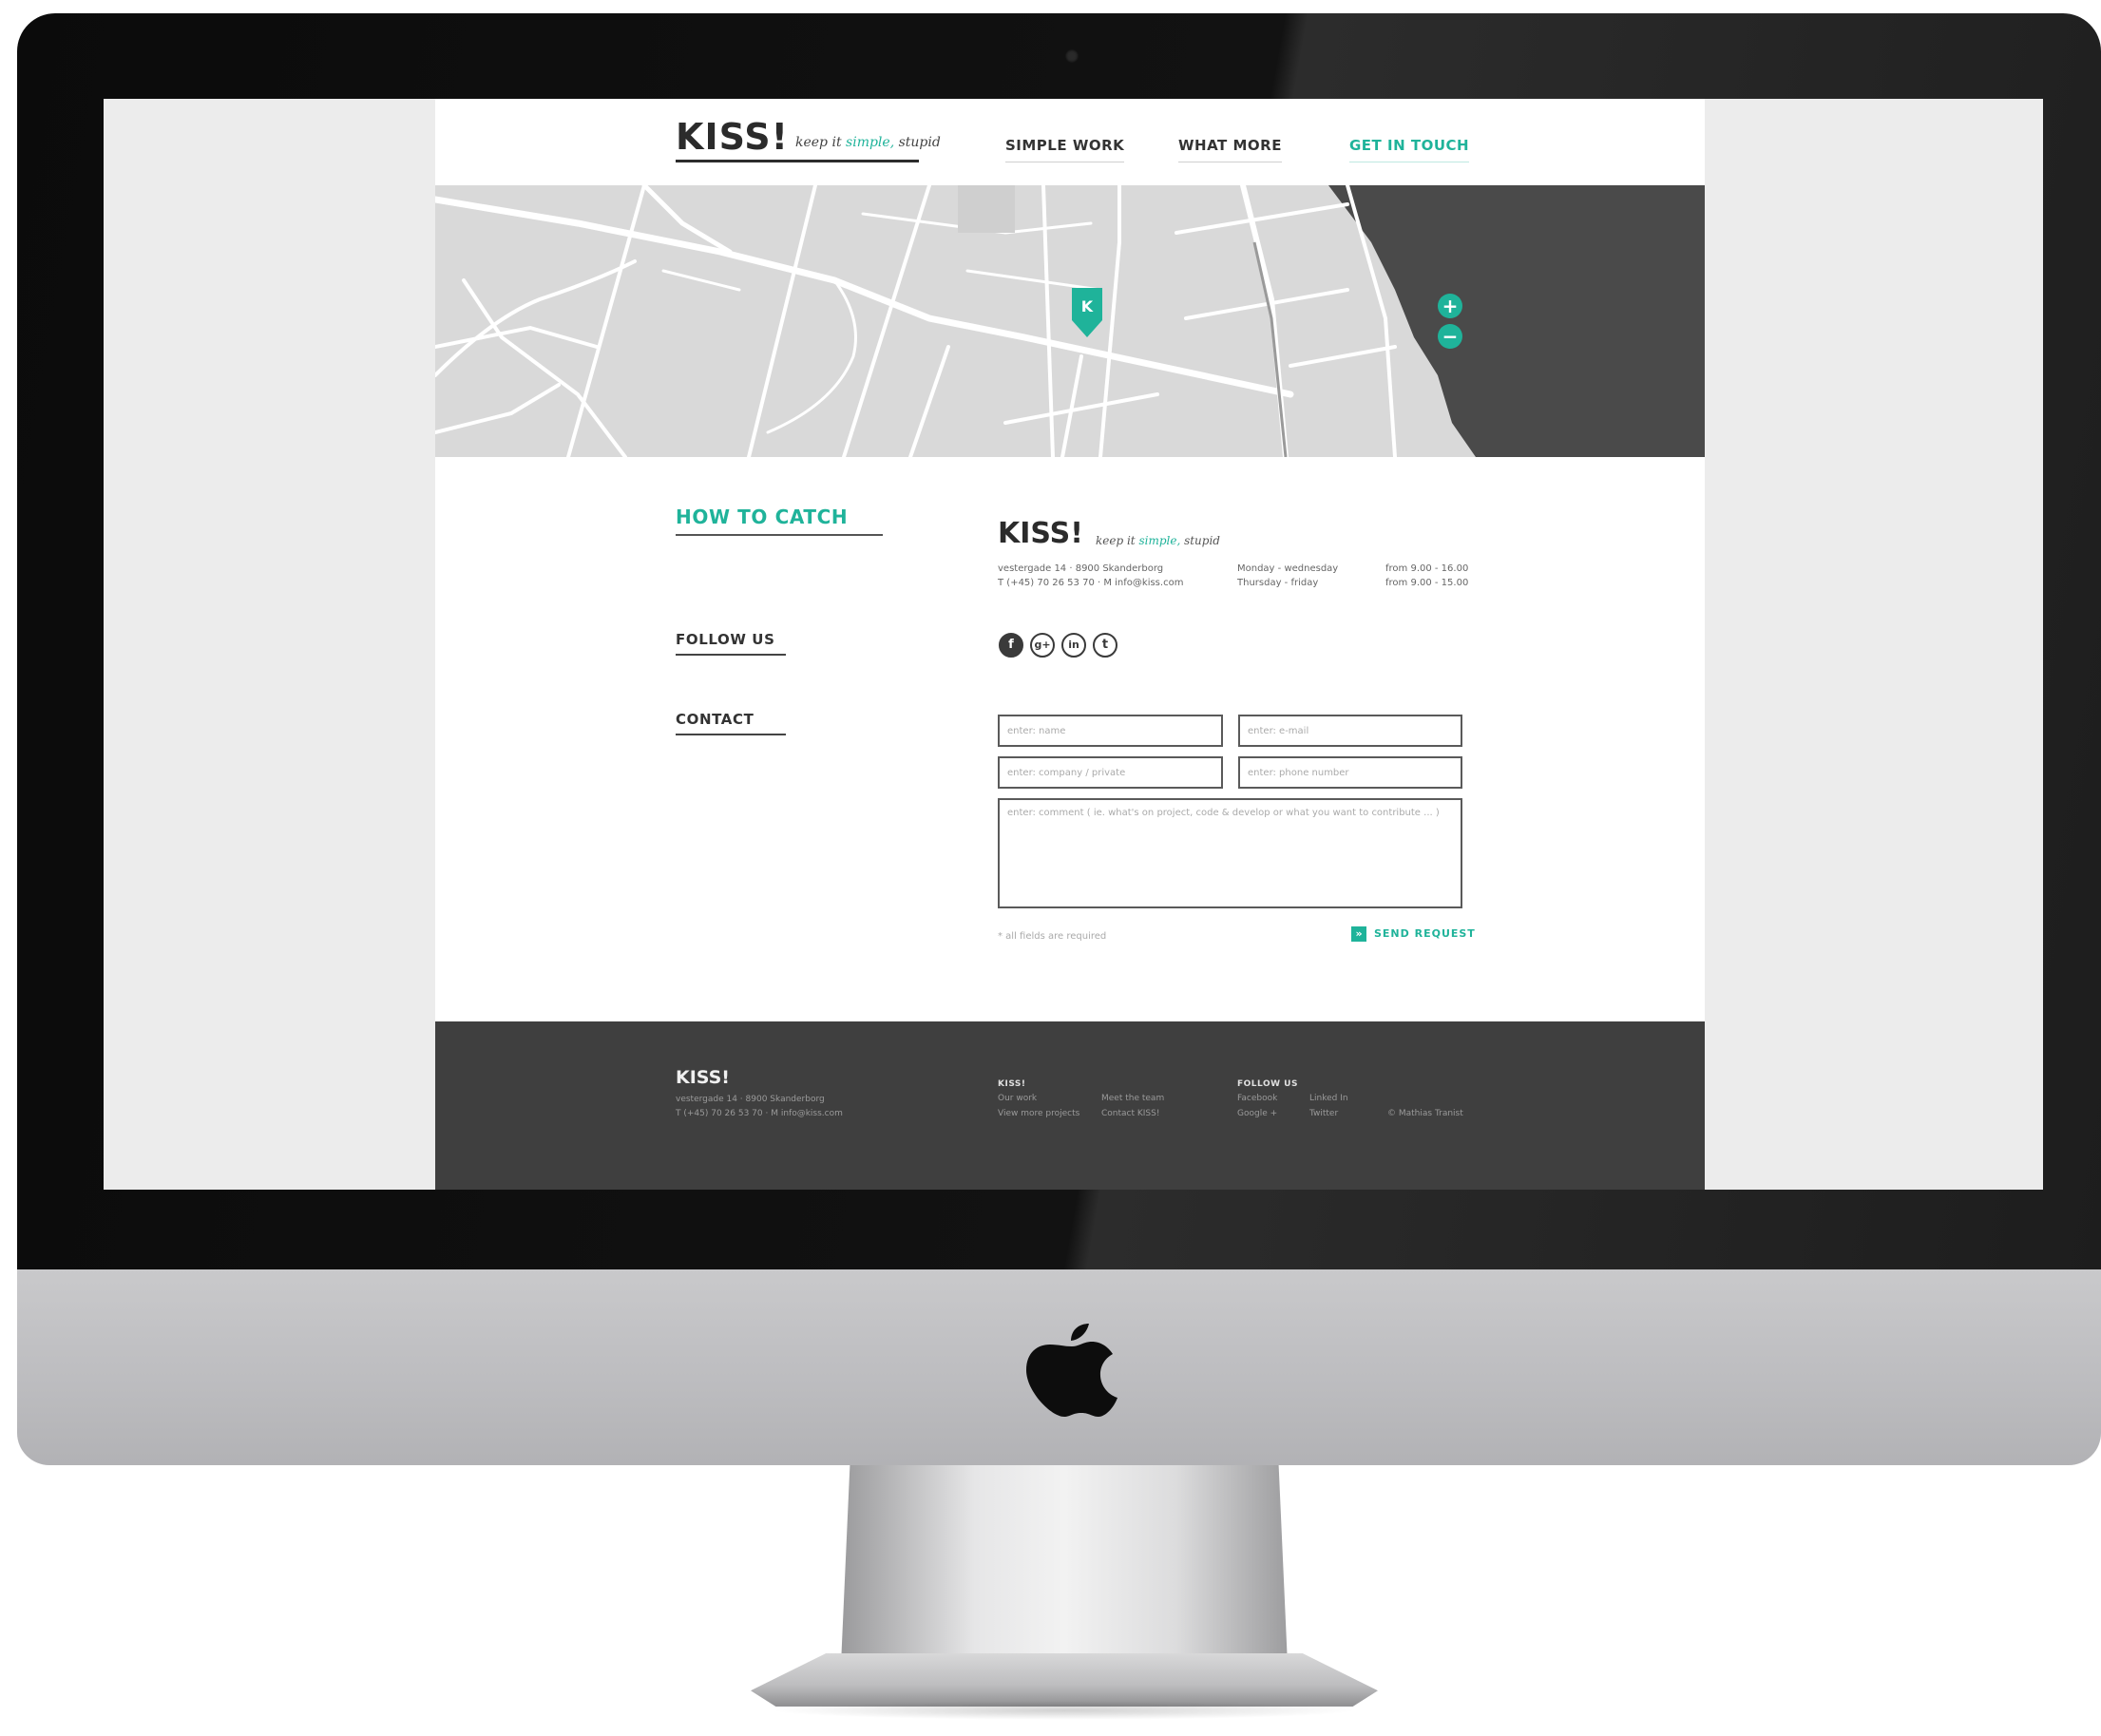 This screenshot has width=2101, height=1736. Describe the element at coordinates (1040, 534) in the screenshot. I see `info-logo: KISS!` at that location.